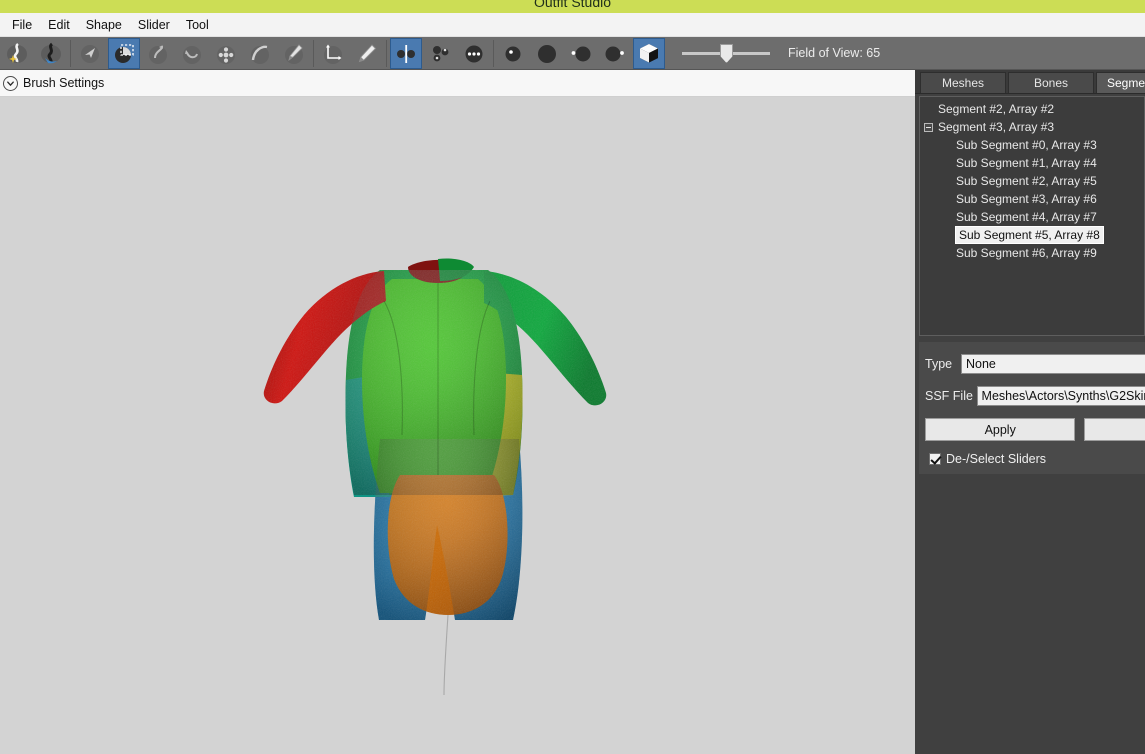 The width and height of the screenshot is (1145, 754). I want to click on tab-segments: Segments, so click(1120, 82).